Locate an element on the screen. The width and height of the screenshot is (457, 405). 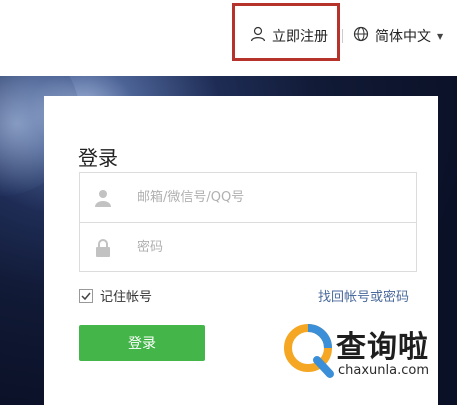
language-label: 简体中文 is located at coordinates (403, 37).